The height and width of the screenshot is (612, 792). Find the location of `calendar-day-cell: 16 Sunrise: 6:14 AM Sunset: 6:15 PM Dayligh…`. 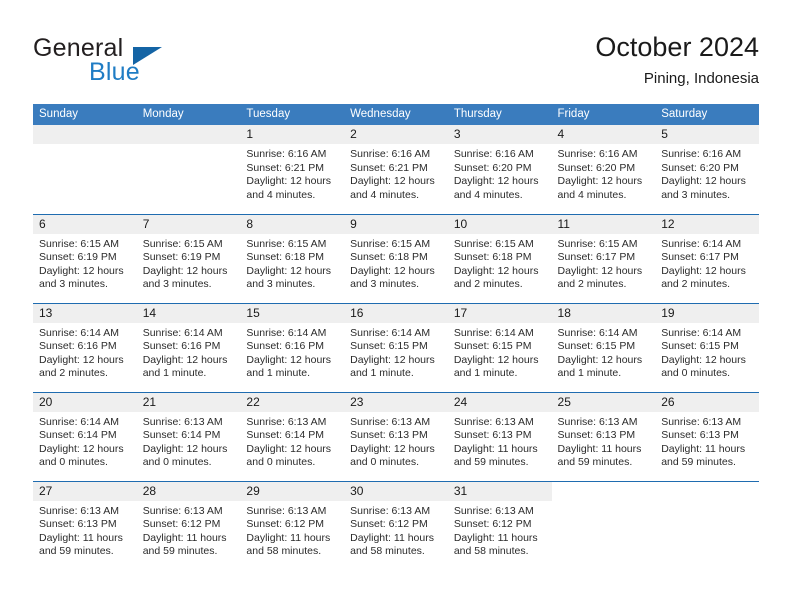

calendar-day-cell: 16 Sunrise: 6:14 AM Sunset: 6:15 PM Dayligh… is located at coordinates (396, 347).